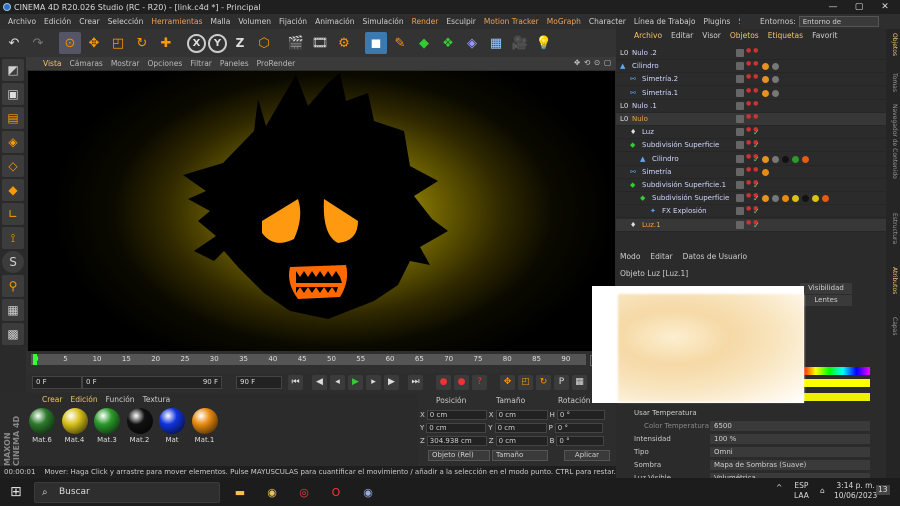 This screenshot has width=900, height=506. I want to click on menu-volumen: Volumen, so click(254, 21).